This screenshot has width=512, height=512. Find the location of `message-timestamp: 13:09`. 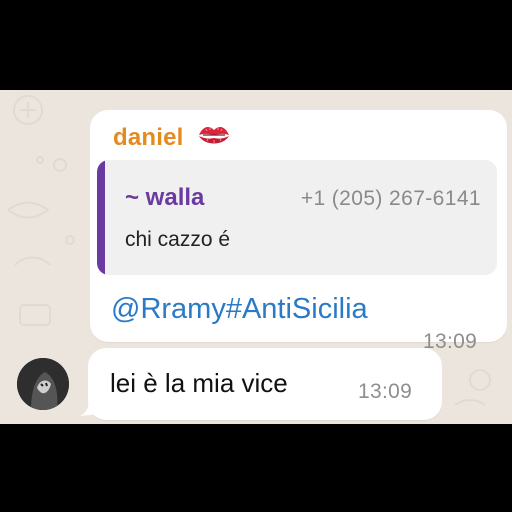

message-timestamp: 13:09 is located at coordinates (385, 391).